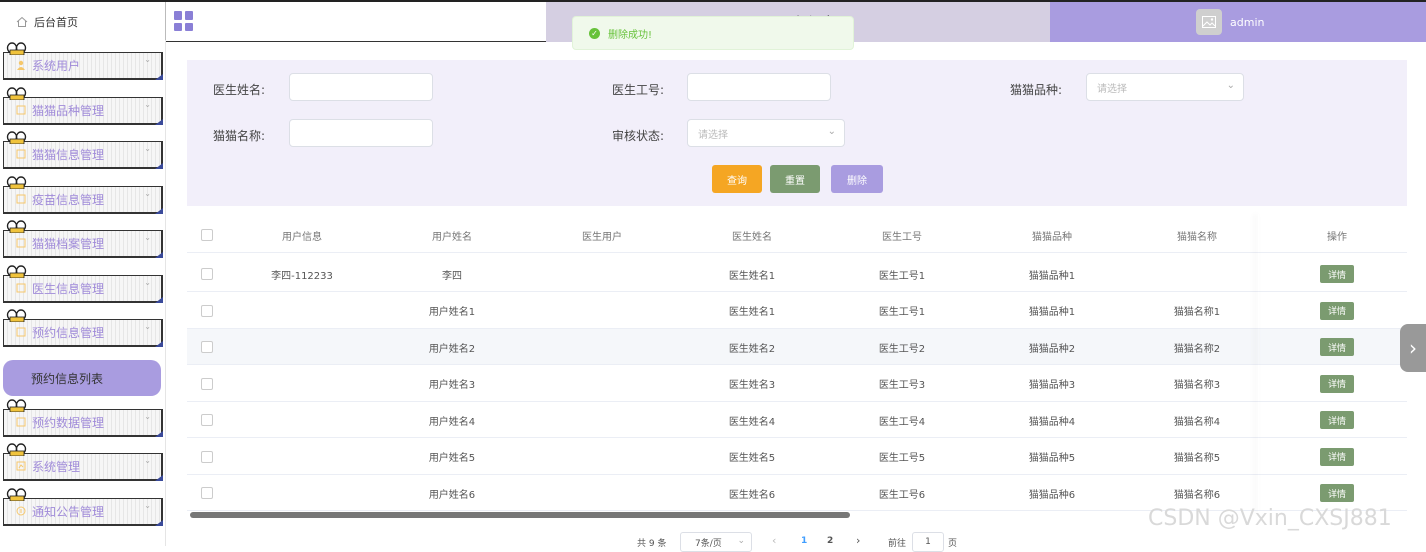  I want to click on sidebar-item-label: 通知公告管理, so click(68, 512).